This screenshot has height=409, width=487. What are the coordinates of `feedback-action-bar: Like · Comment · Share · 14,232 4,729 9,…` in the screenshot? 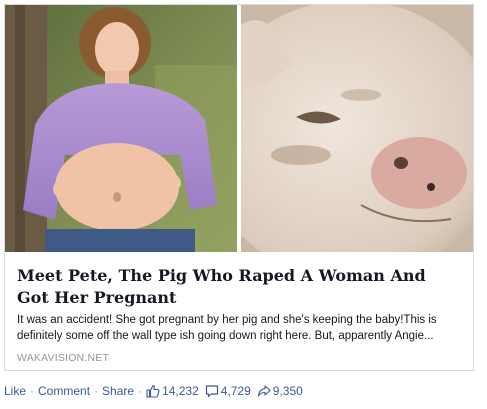 It's located at (153, 391).